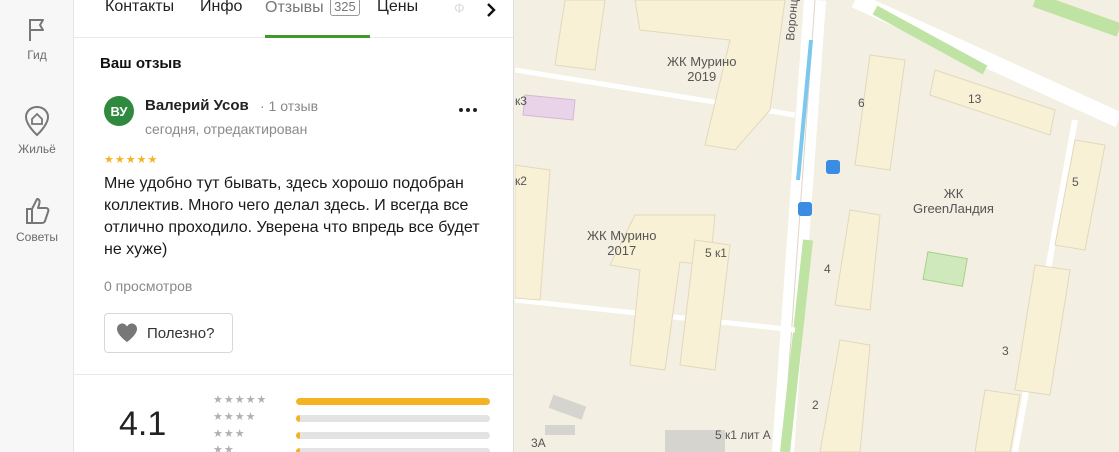 This screenshot has width=1119, height=452. I want to click on chevron-right-icon, so click(491, 10).